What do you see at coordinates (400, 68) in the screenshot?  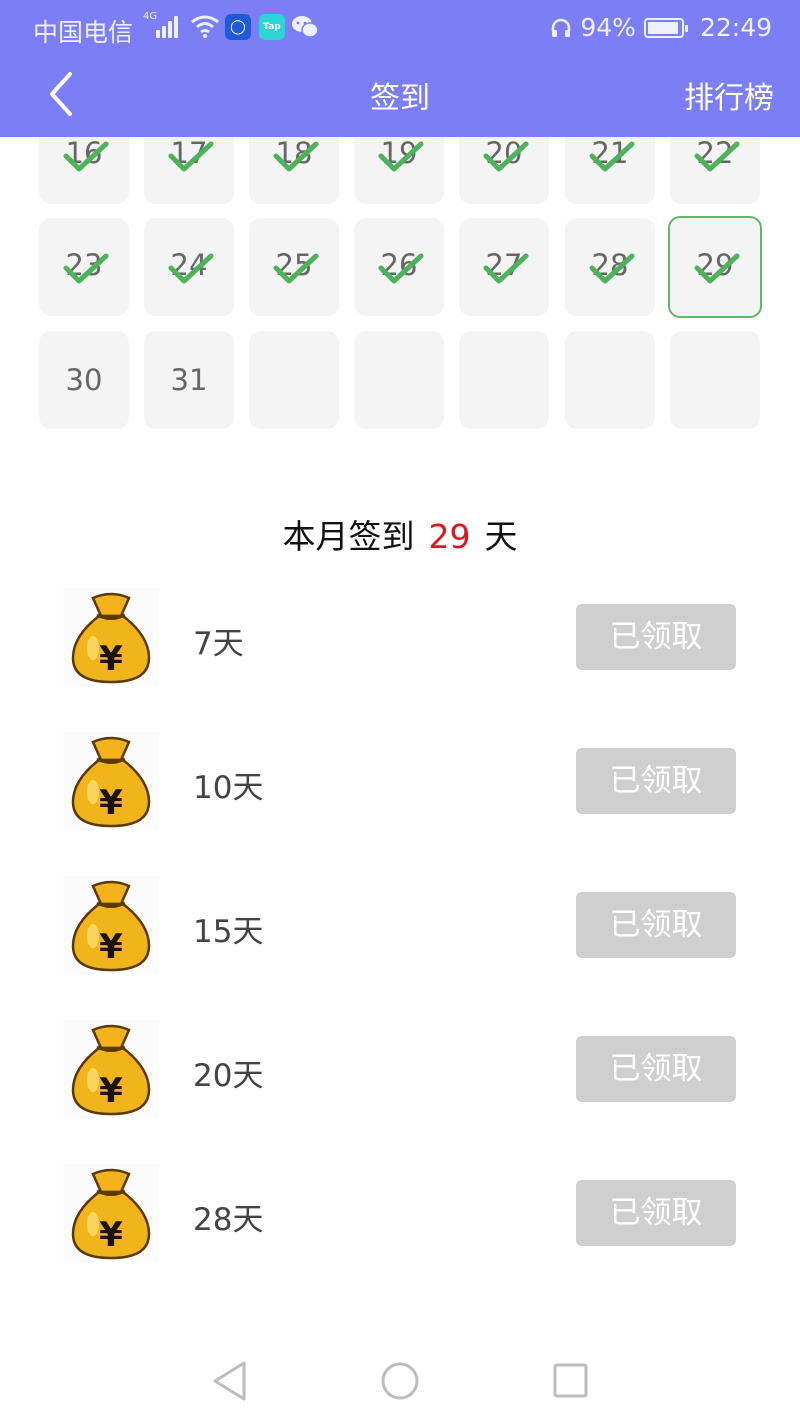 I see `top-app-bar: 中国电信 4G ◯ Tap 94% 22:49 签到 排行榜` at bounding box center [400, 68].